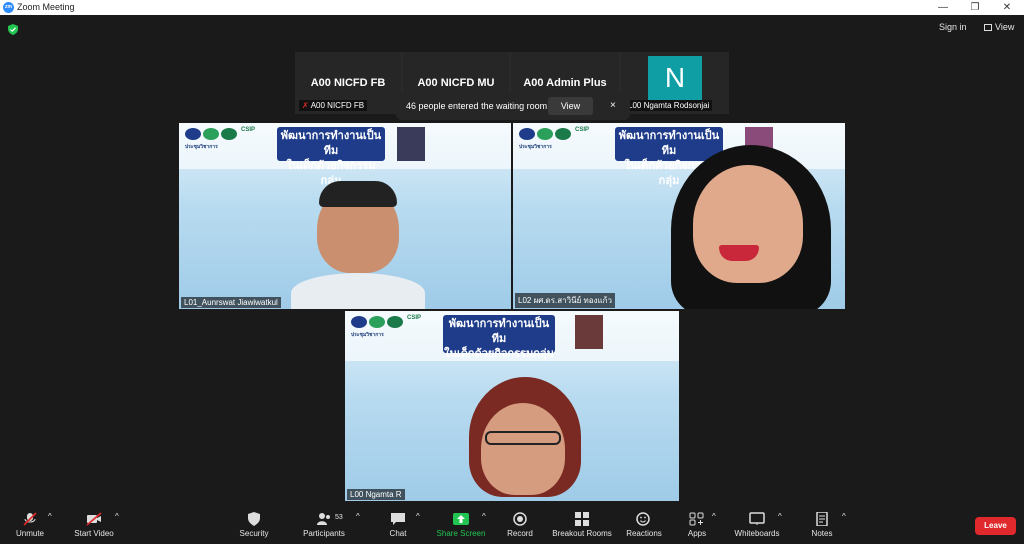 This screenshot has width=1024, height=544. What do you see at coordinates (358, 516) in the screenshot?
I see `participants-options-caret: ^` at bounding box center [358, 516].